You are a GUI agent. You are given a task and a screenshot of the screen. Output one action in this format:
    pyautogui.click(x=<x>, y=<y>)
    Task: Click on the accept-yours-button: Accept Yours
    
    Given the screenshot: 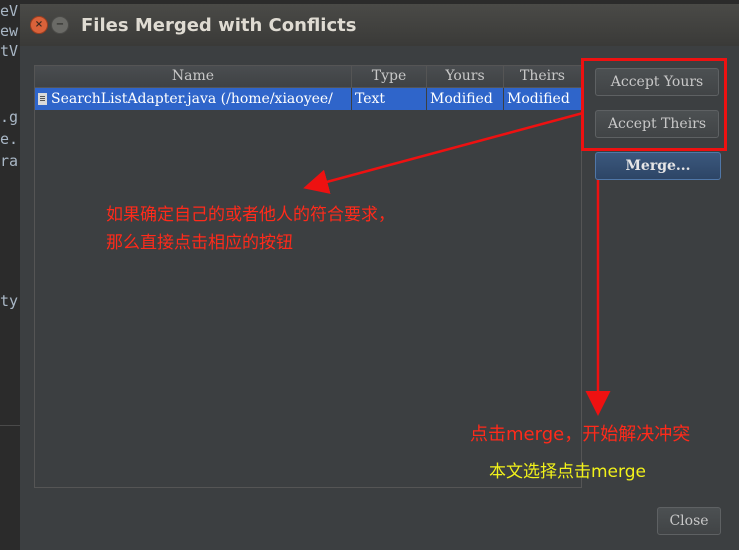 What is the action you would take?
    pyautogui.click(x=657, y=82)
    